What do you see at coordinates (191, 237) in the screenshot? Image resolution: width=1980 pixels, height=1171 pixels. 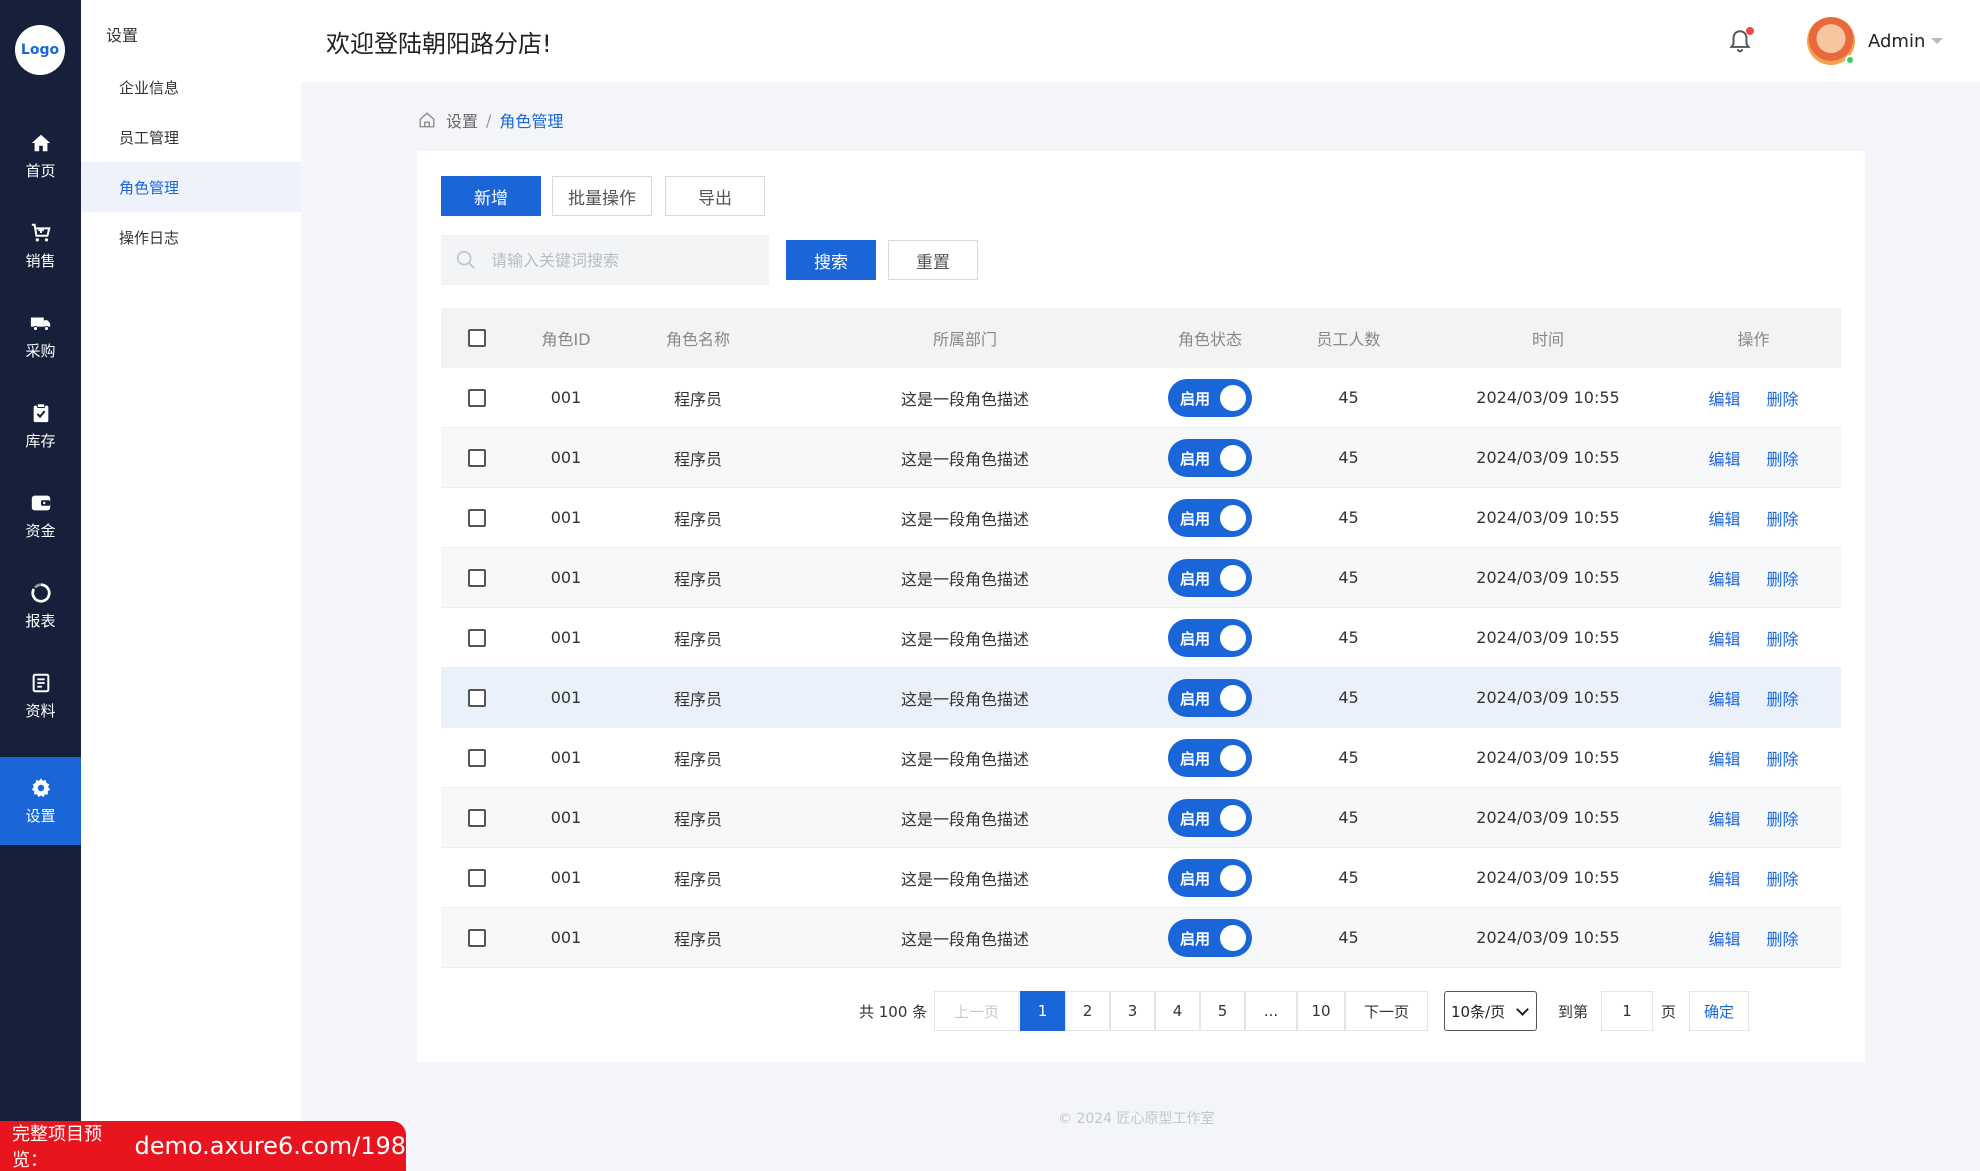 I see `subnav-item-logs: 操作日志` at bounding box center [191, 237].